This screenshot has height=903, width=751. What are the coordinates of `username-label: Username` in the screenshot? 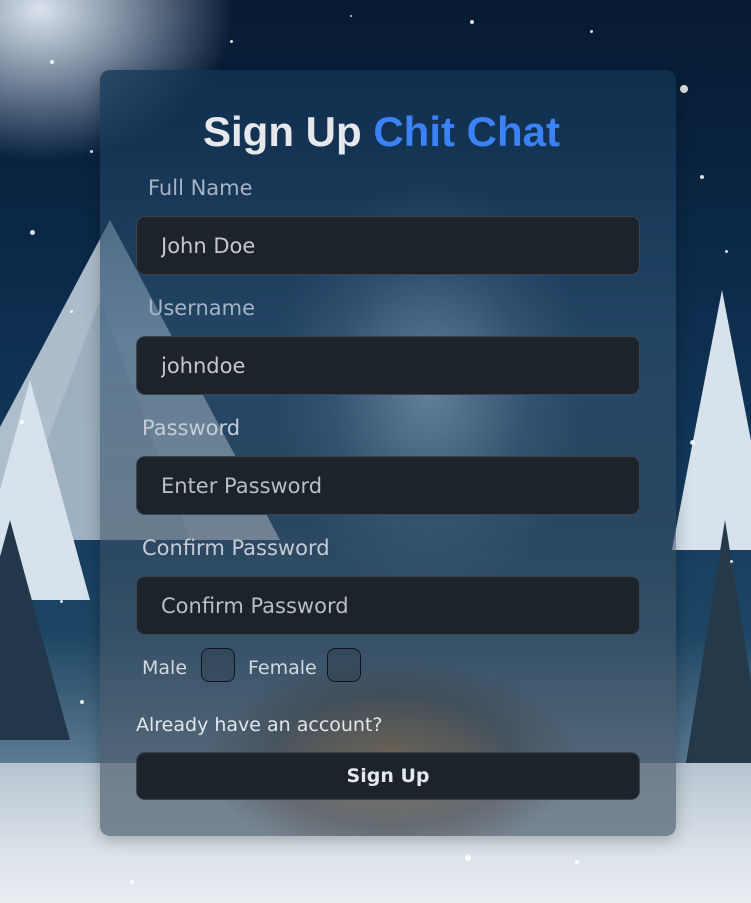 It's located at (202, 308).